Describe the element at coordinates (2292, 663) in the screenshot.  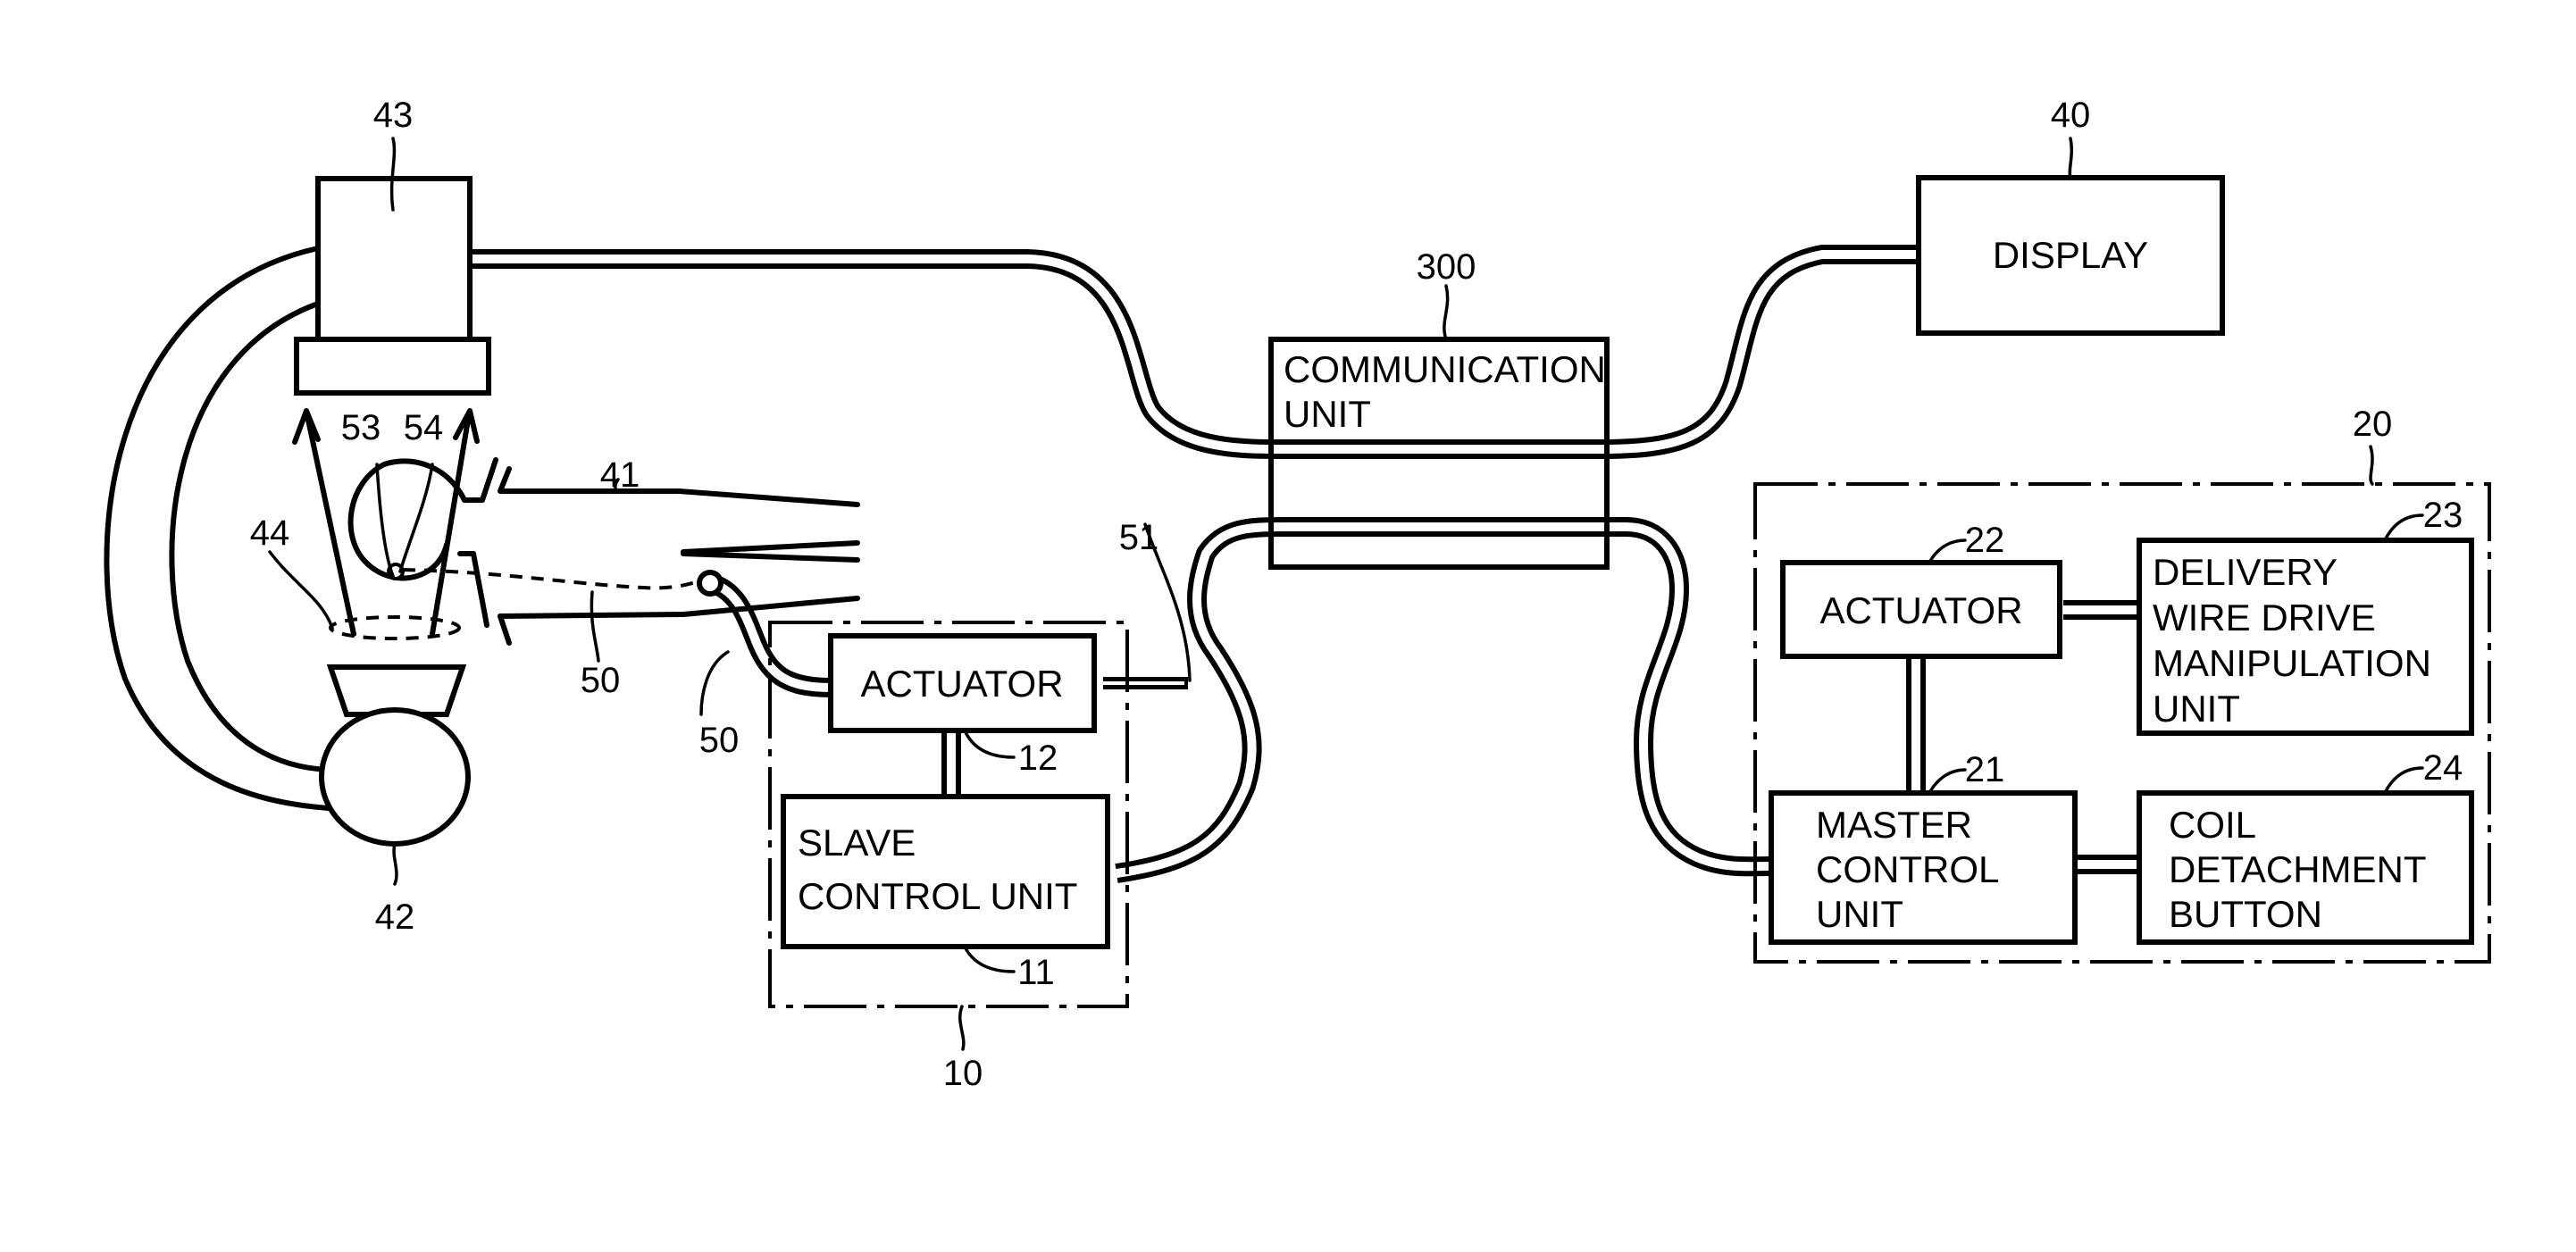
I see `delivery-line-3: MANIPULATION` at that location.